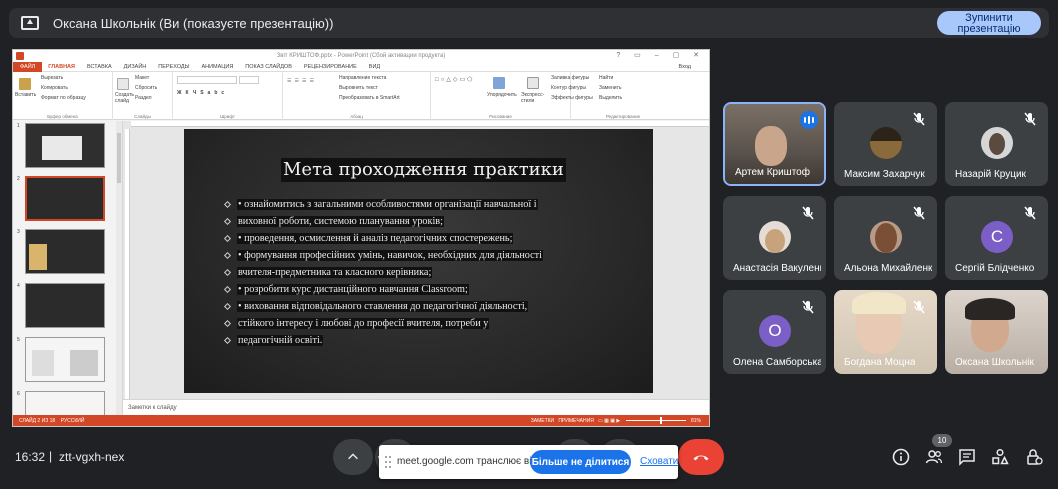 This screenshot has width=1058, height=489. I want to click on hide-link: Сховати, so click(659, 461).